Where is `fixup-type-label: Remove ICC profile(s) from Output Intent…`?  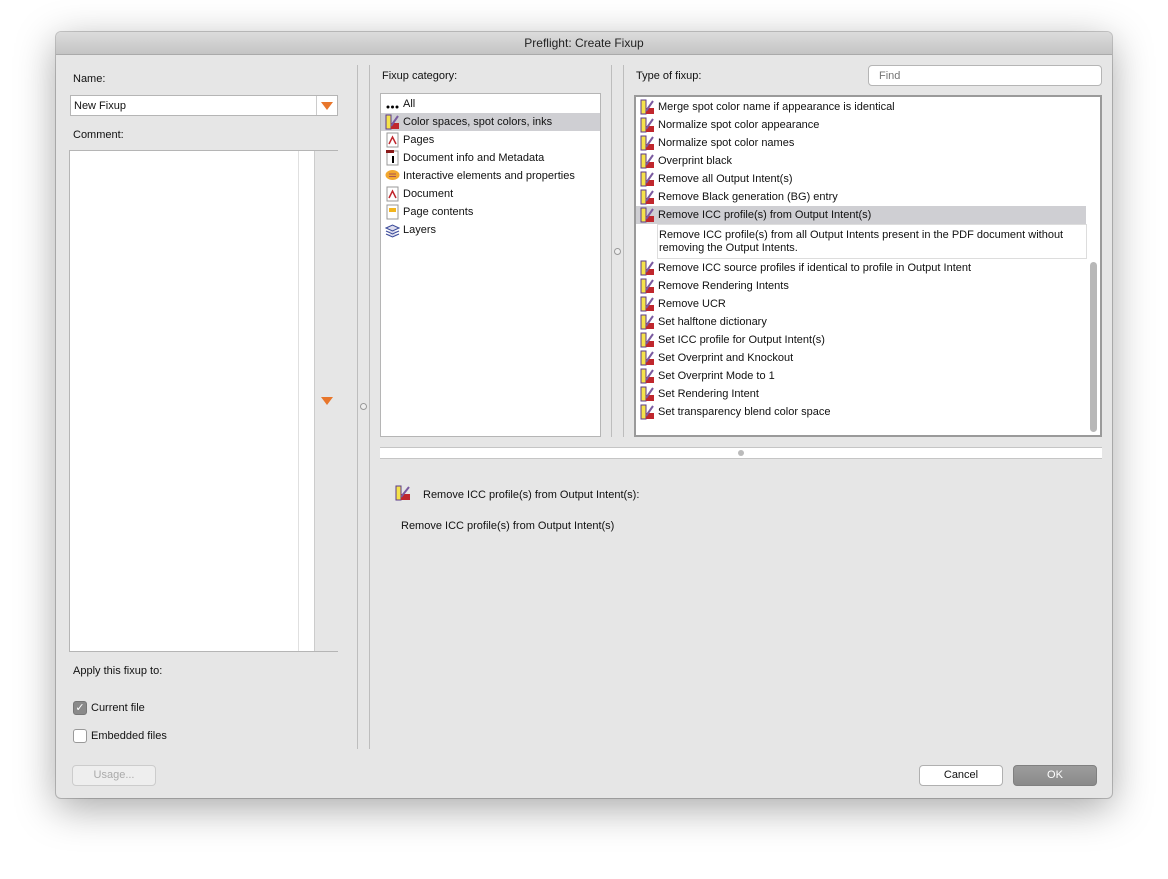 fixup-type-label: Remove ICC profile(s) from Output Intent… is located at coordinates (765, 215).